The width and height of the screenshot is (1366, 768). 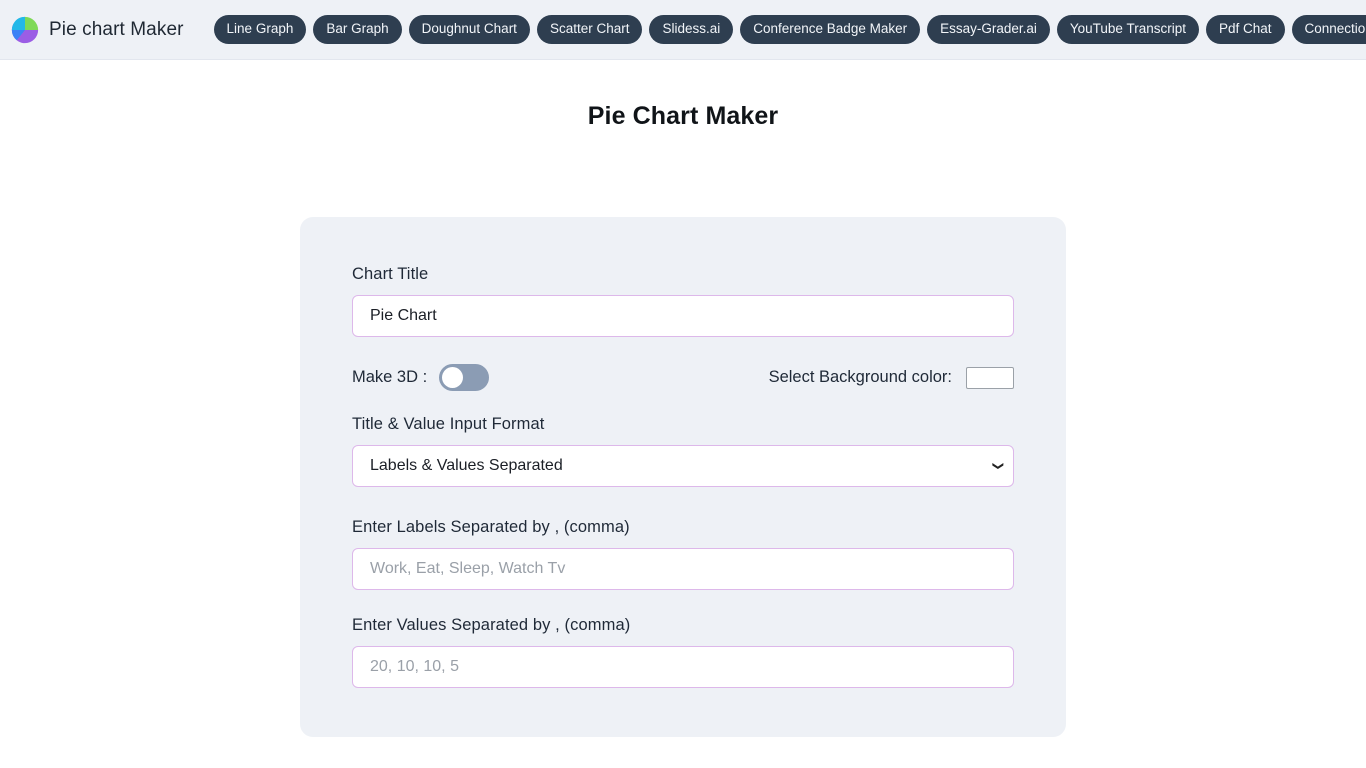 What do you see at coordinates (589, 29) in the screenshot?
I see `nav-item-scatter-chart: Scatter Chart` at bounding box center [589, 29].